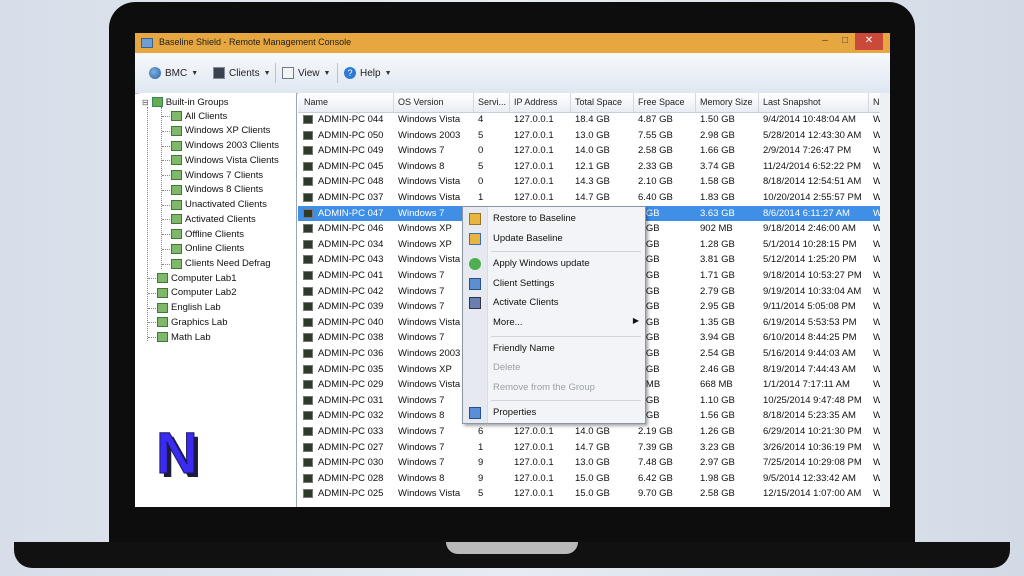 Image resolution: width=1024 pixels, height=576 pixels. Describe the element at coordinates (213, 219) in the screenshot. I see `tree-group-item: Activated Clients` at that location.